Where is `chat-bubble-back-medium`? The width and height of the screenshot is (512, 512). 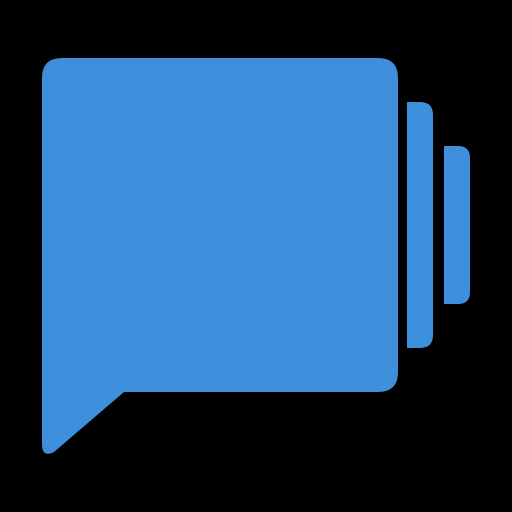
chat-bubble-back-medium is located at coordinates (420, 225).